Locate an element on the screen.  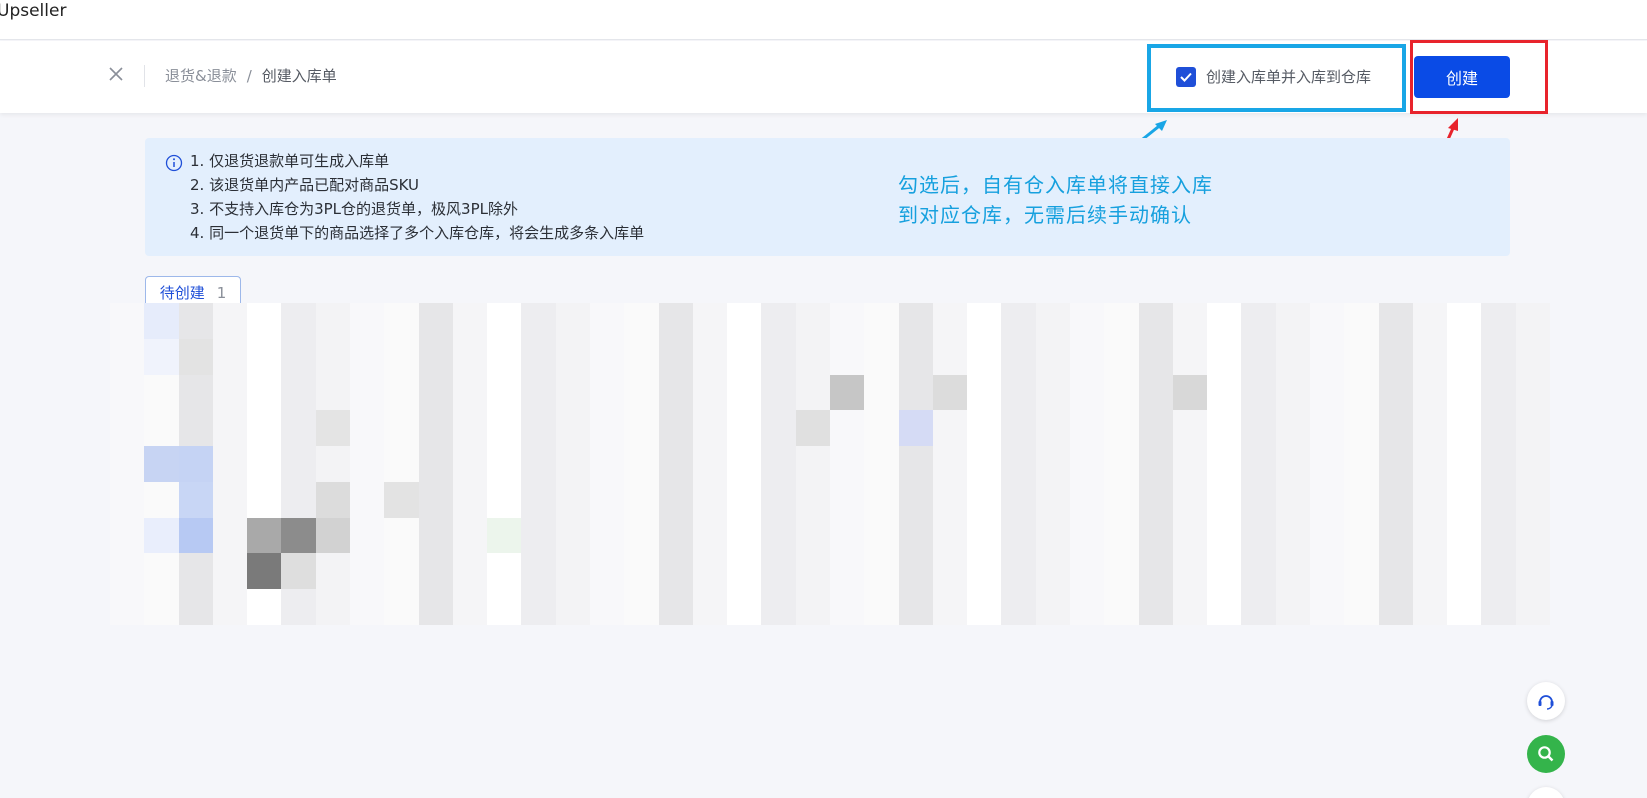
close-button is located at coordinates (116, 74).